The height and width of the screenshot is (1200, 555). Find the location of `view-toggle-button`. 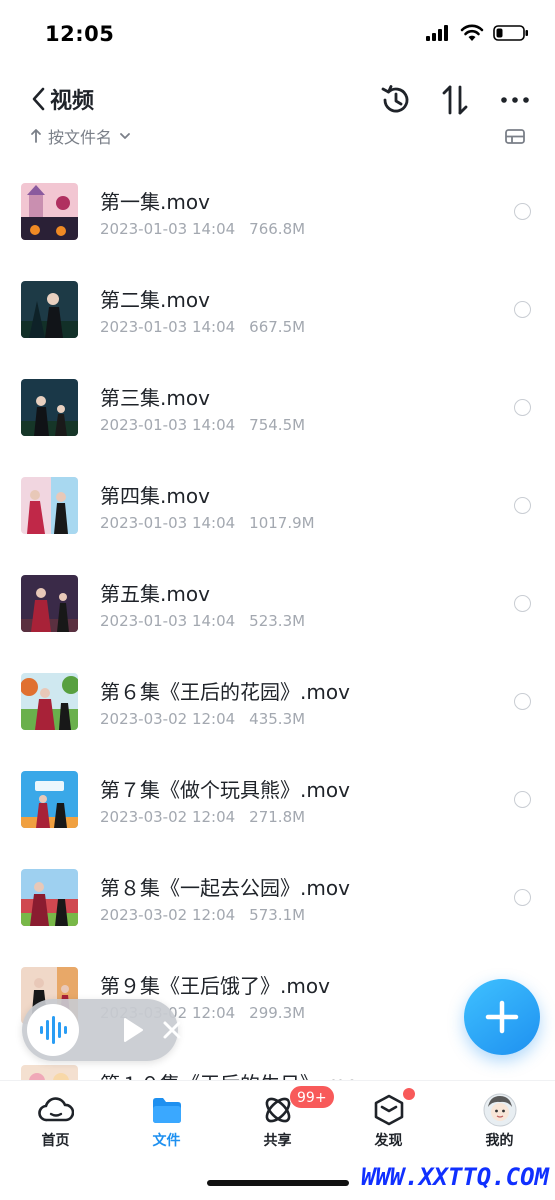

view-toggle-button is located at coordinates (515, 137).